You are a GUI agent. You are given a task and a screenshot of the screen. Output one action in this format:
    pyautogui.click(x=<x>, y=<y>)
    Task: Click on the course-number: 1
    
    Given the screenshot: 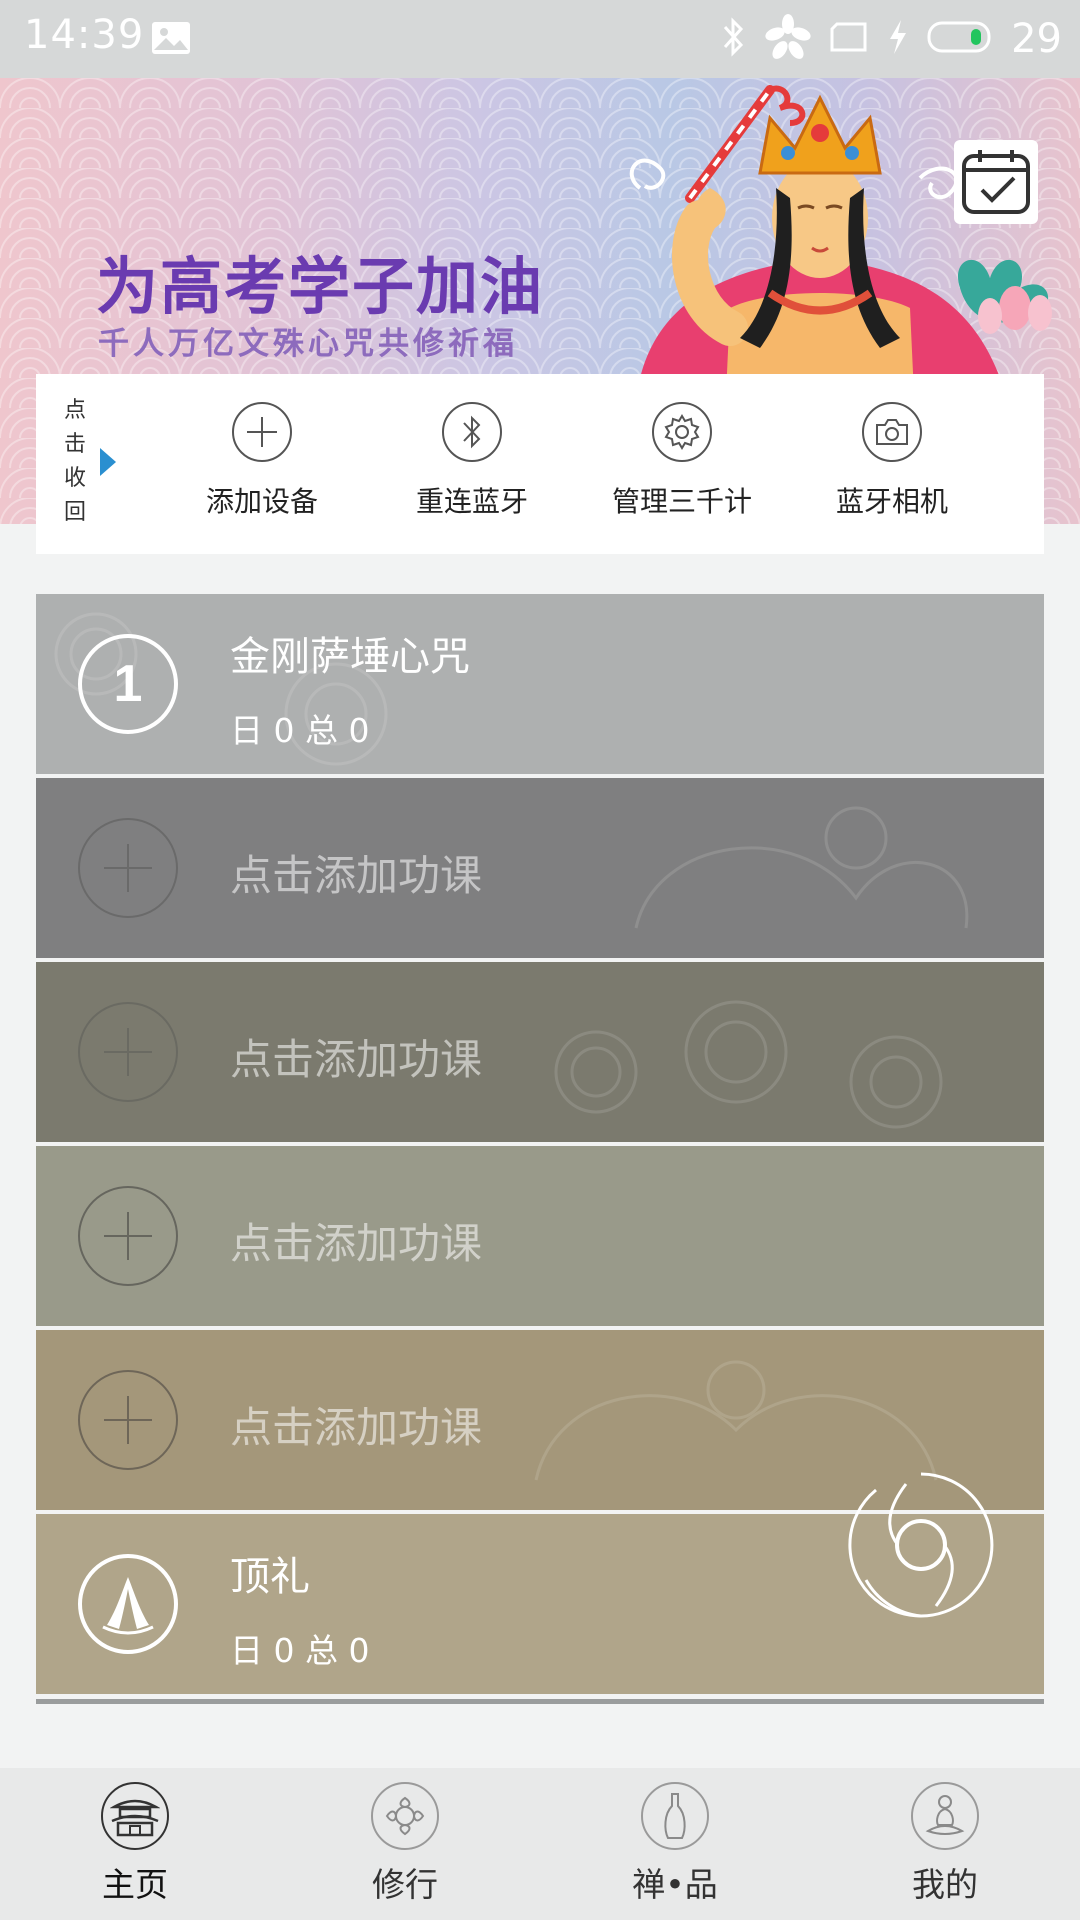 What is the action you would take?
    pyautogui.click(x=128, y=684)
    